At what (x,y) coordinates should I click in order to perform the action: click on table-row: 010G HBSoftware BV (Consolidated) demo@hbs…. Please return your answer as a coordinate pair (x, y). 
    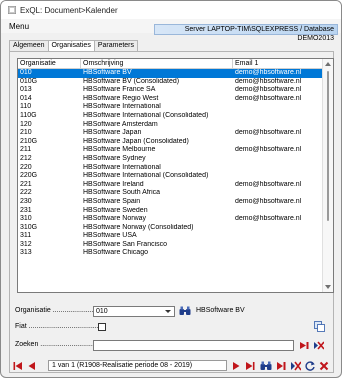
    Looking at the image, I should click on (170, 82).